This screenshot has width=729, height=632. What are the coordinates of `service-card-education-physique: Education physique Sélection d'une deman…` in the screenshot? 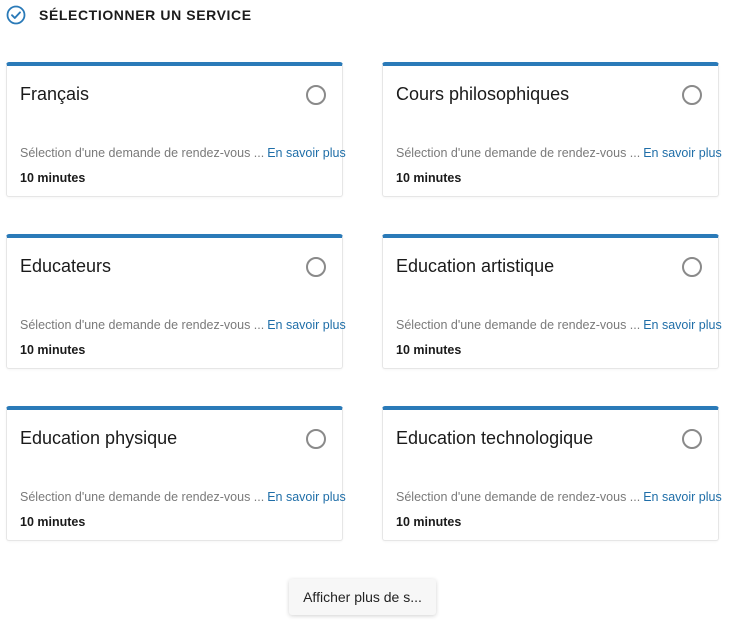 It's located at (176, 473).